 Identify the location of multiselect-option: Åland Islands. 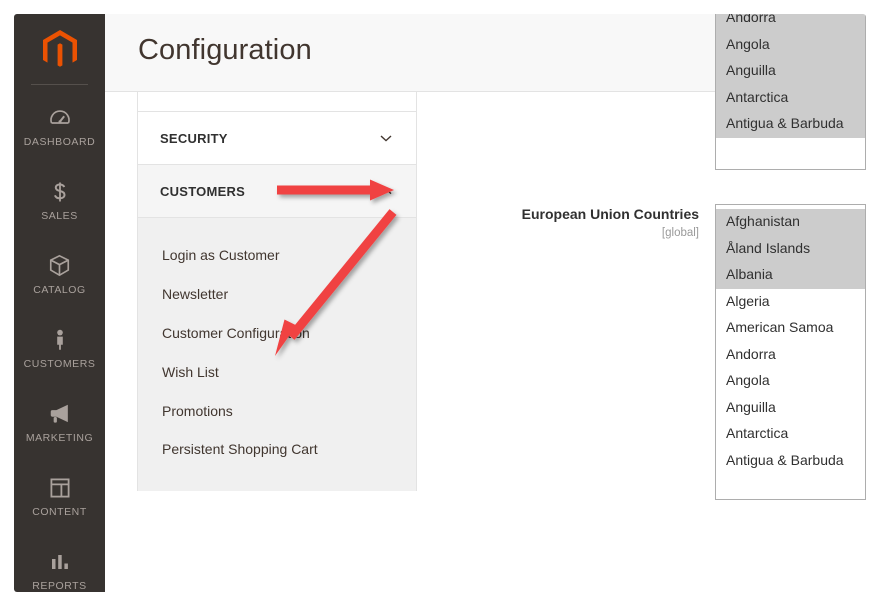
(790, 248).